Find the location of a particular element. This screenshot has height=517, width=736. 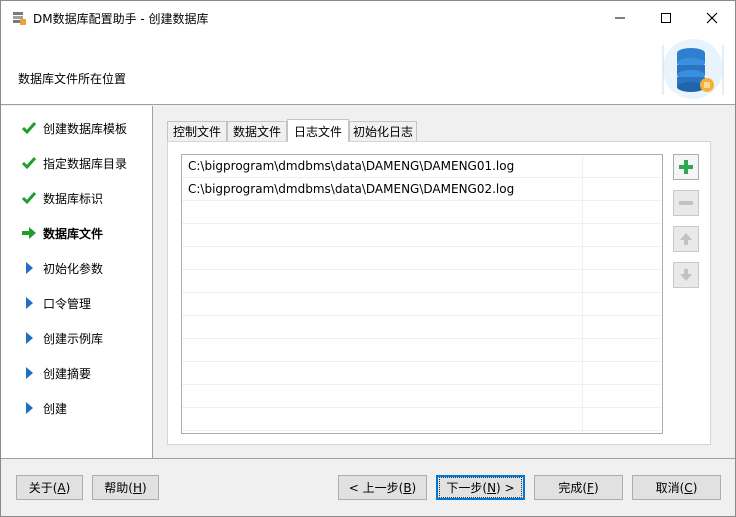

add-file-button is located at coordinates (686, 167).